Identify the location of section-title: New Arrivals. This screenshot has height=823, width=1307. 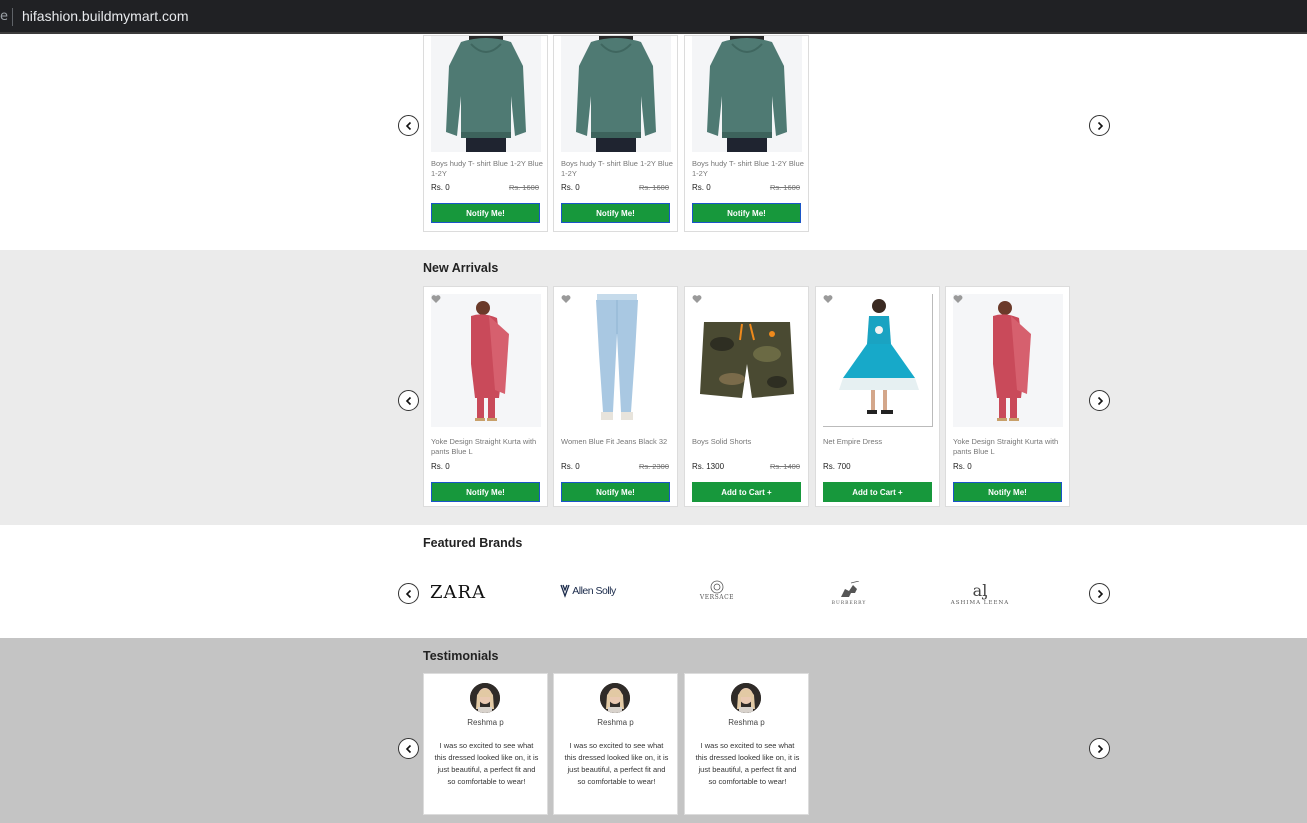
(461, 268).